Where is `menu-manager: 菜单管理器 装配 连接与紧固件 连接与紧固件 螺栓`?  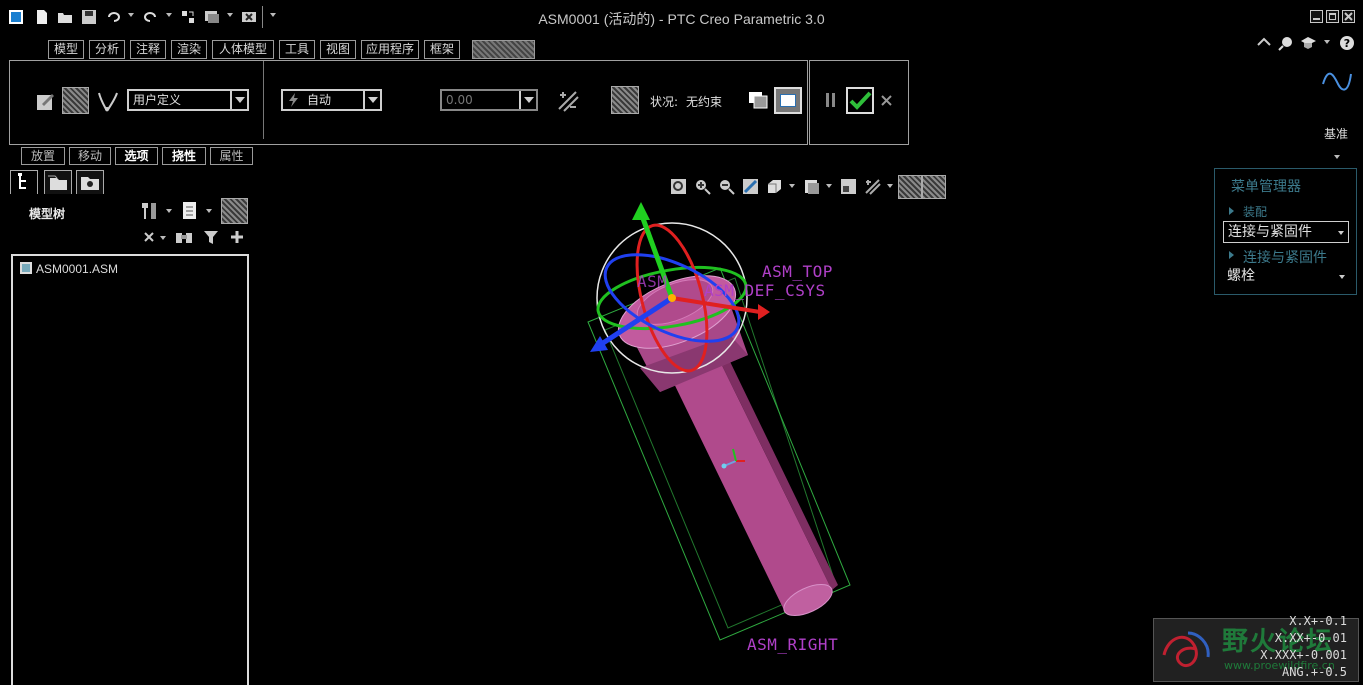
menu-manager: 菜单管理器 装配 连接与紧固件 连接与紧固件 螺栓 is located at coordinates (1285, 231).